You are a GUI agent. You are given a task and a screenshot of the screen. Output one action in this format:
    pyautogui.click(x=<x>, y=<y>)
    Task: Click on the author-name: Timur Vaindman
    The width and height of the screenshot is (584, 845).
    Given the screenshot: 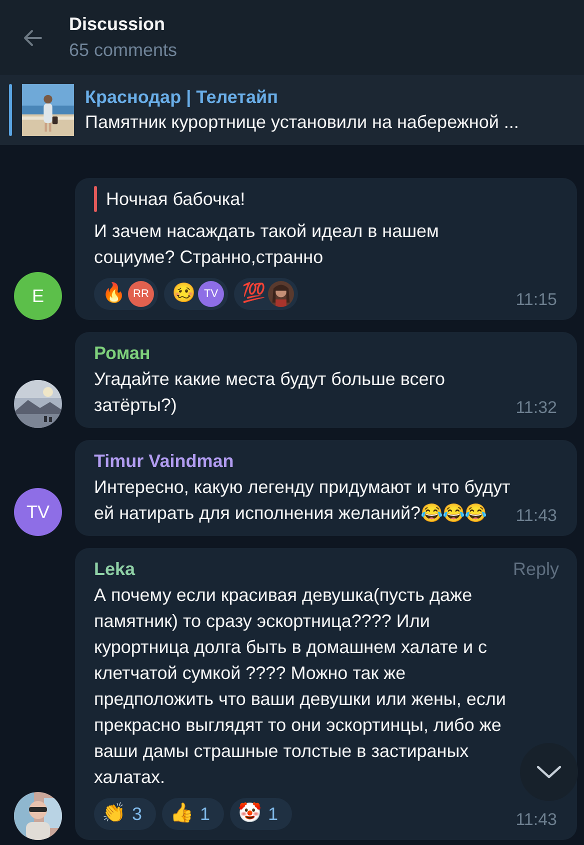 What is the action you would take?
    pyautogui.click(x=164, y=461)
    